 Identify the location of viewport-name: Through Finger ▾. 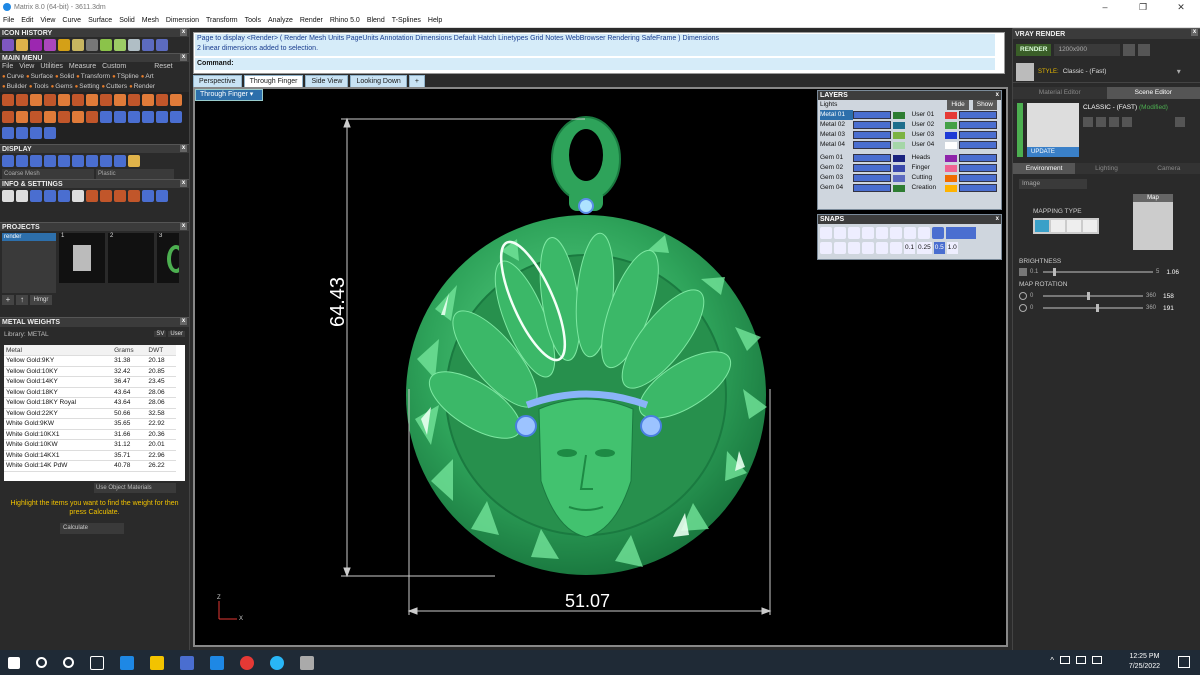
(229, 95).